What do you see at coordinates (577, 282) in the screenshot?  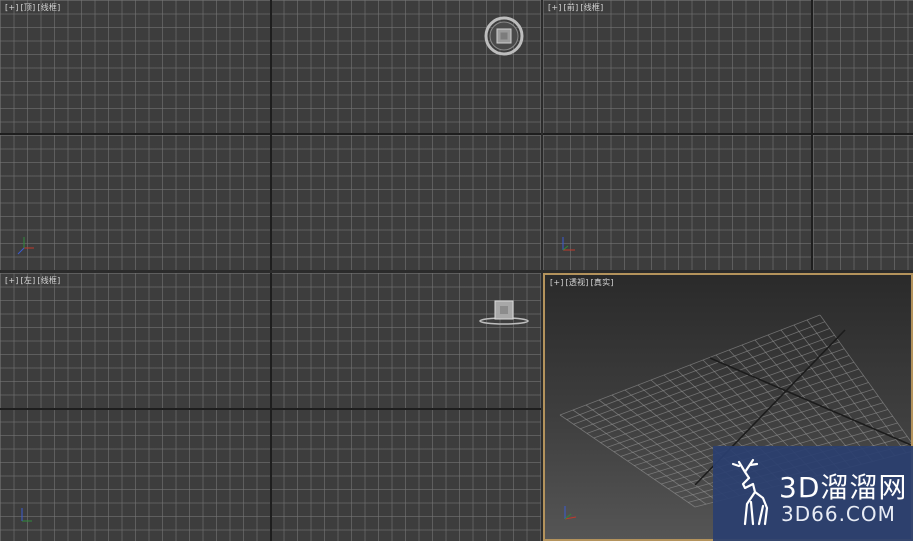 I see `viewport-view-label: [透视]` at bounding box center [577, 282].